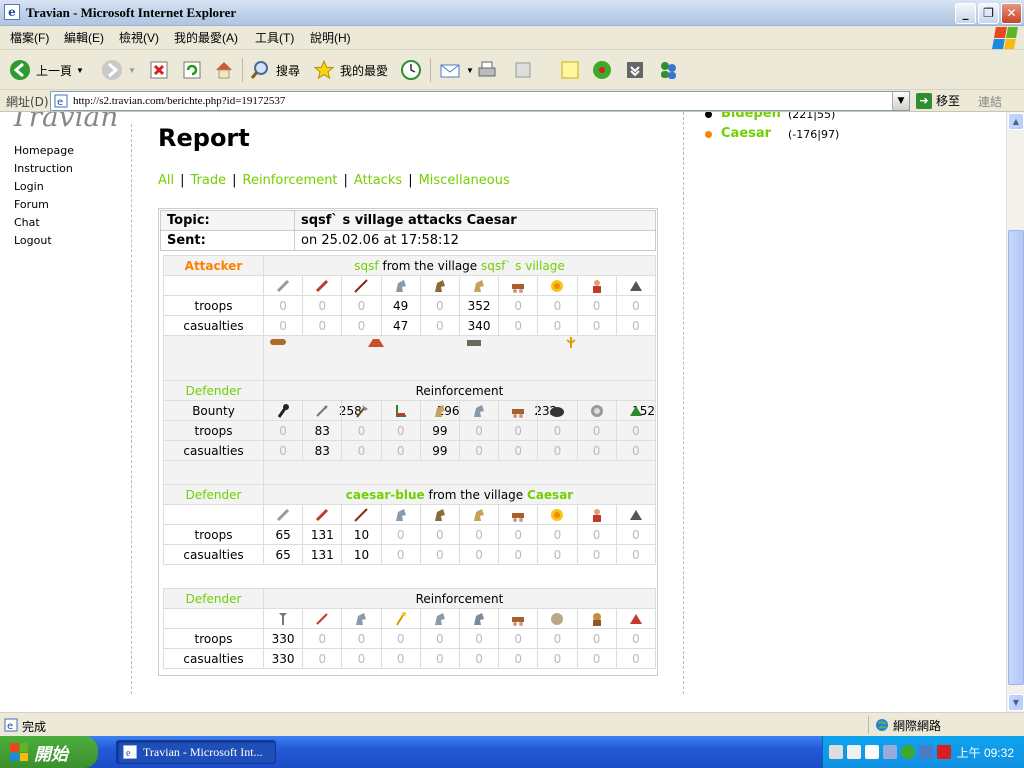  What do you see at coordinates (44, 223) in the screenshot?
I see `nav-chat: Chat` at bounding box center [44, 223].